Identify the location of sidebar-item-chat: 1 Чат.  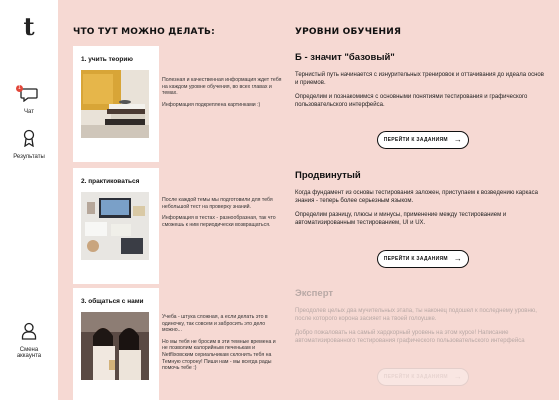
(29, 100).